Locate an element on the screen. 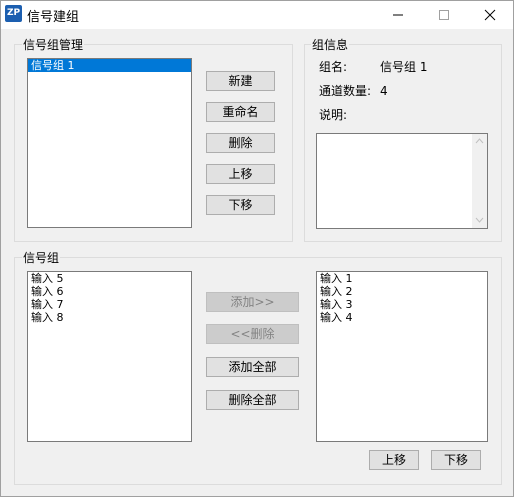  list-item: 输入 8 is located at coordinates (109, 317).